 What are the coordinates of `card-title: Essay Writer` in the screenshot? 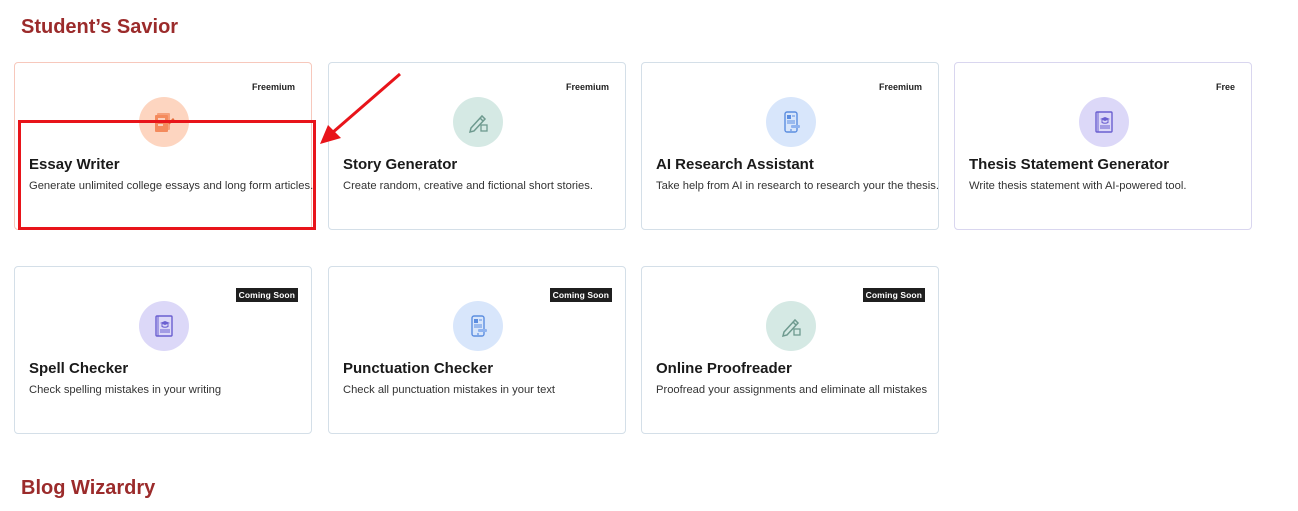 It's located at (74, 164).